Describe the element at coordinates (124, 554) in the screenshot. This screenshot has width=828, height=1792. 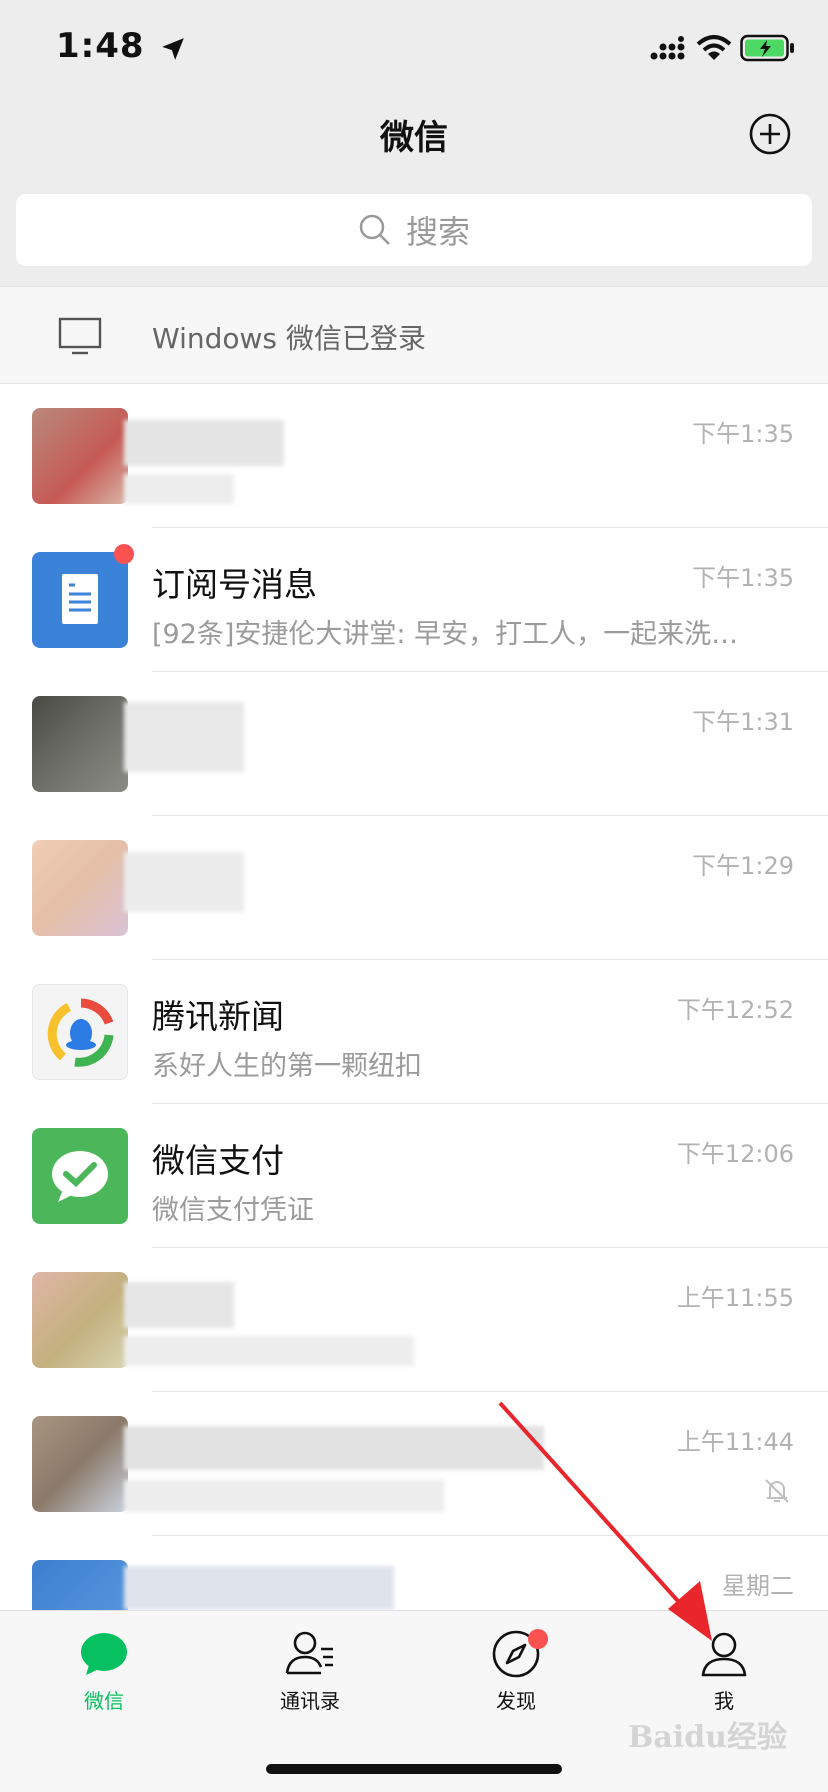
I see `unread-badge` at that location.